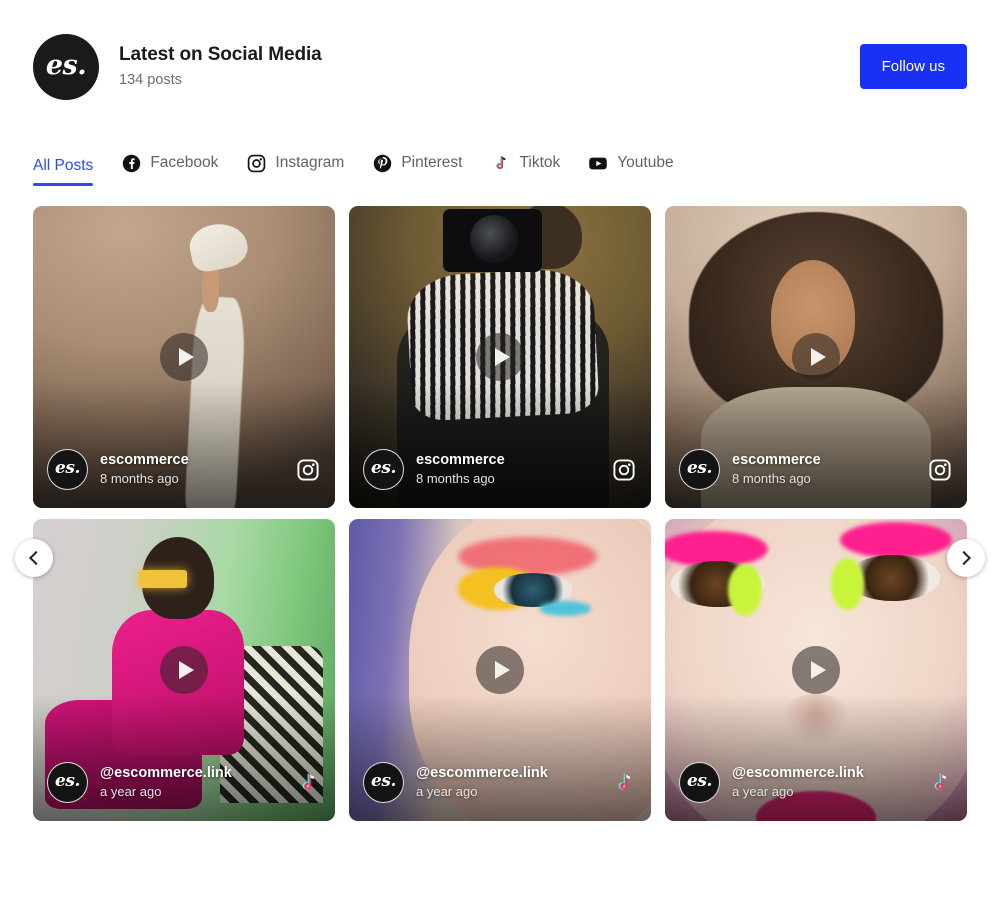 The width and height of the screenshot is (1000, 910). Describe the element at coordinates (131, 163) in the screenshot. I see `facebook-icon` at that location.